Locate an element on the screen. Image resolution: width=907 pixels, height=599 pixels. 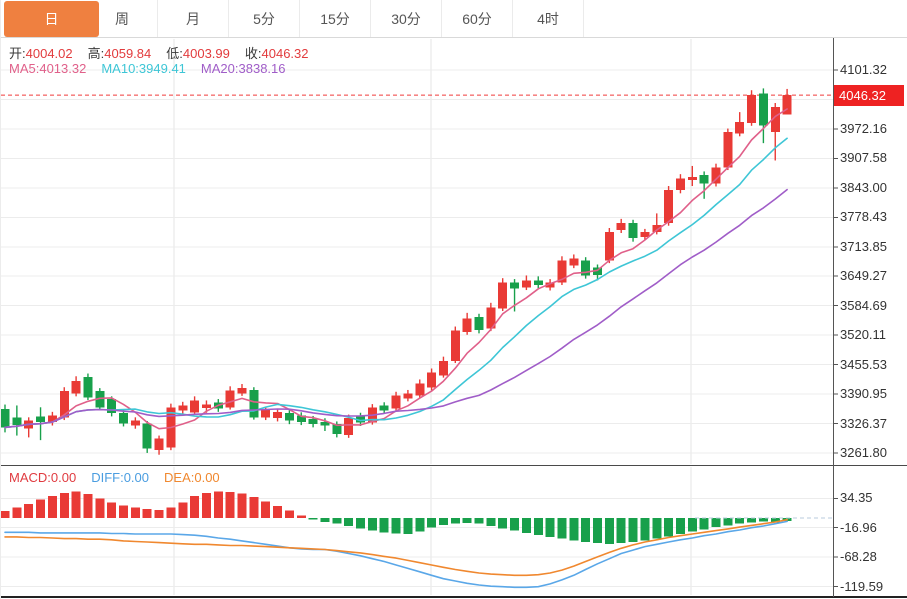
timeframe-tab-15min: 15分 is located at coordinates (335, 18).